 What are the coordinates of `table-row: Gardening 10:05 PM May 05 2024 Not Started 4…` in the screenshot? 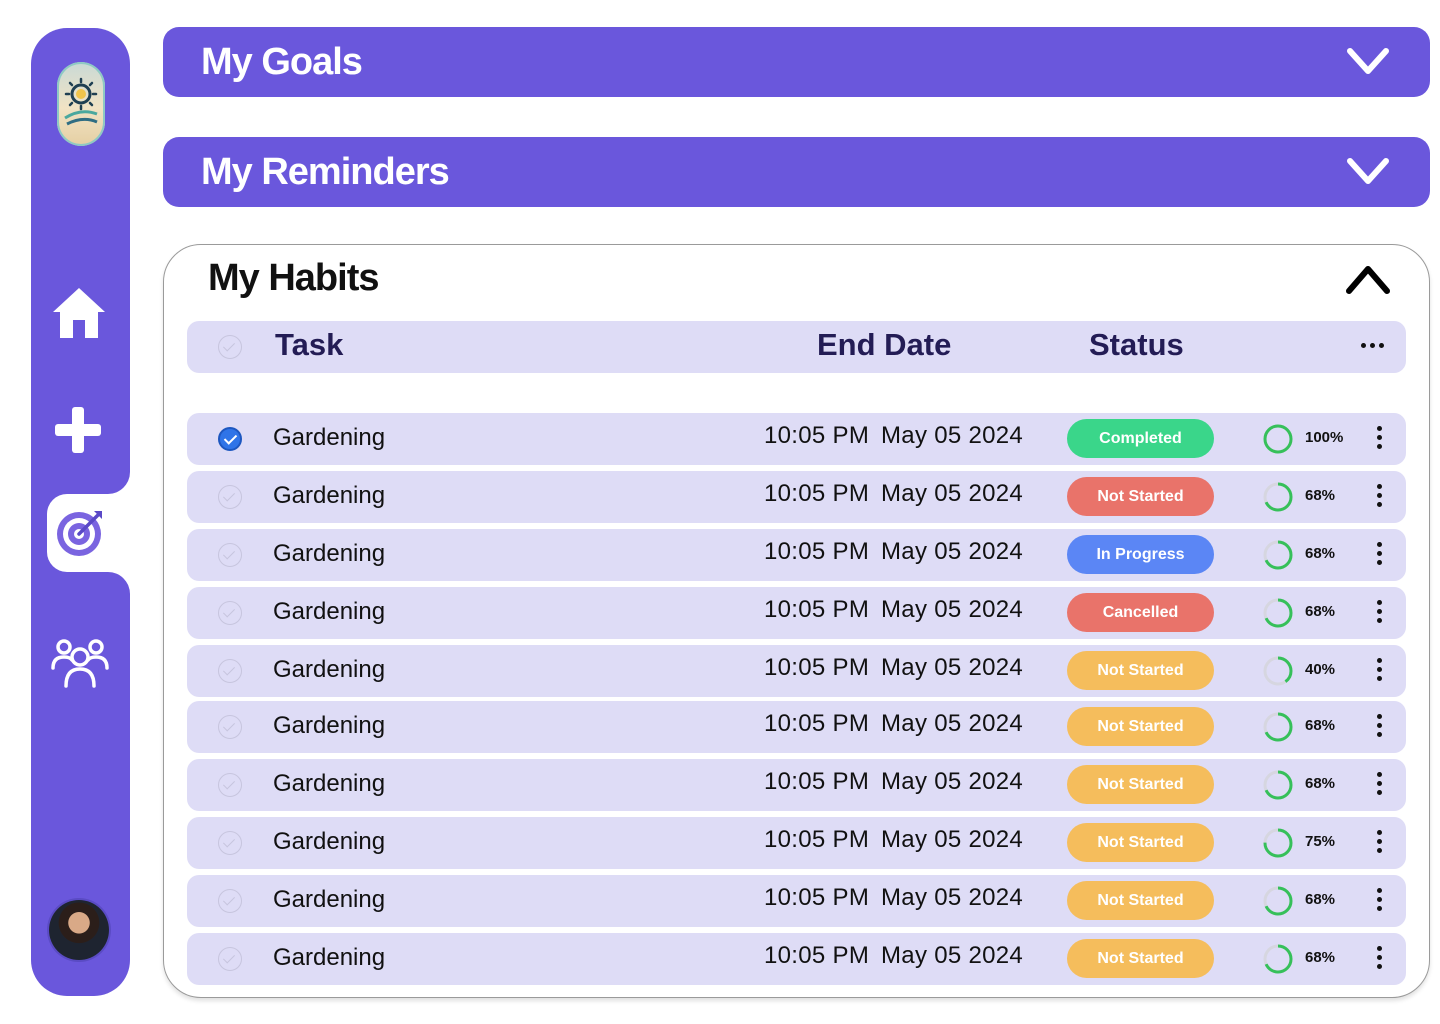 It's located at (796, 671).